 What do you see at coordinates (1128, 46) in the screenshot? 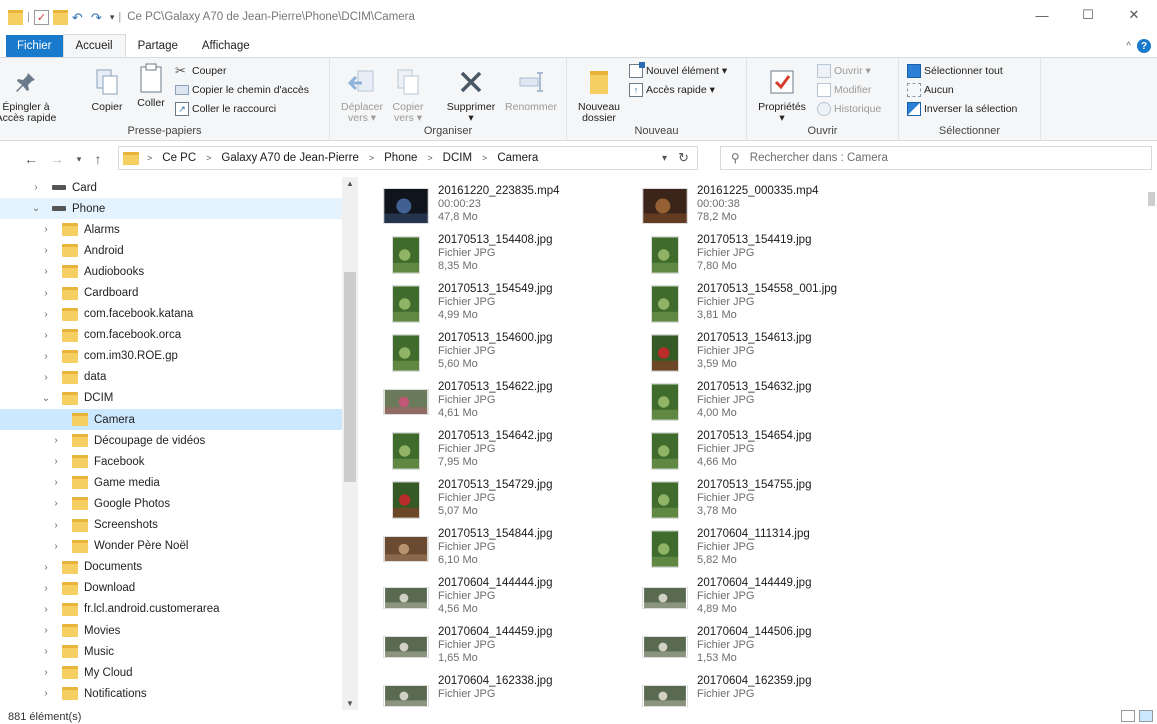
I see `collapse-ribbon-icon: ^` at bounding box center [1128, 46].